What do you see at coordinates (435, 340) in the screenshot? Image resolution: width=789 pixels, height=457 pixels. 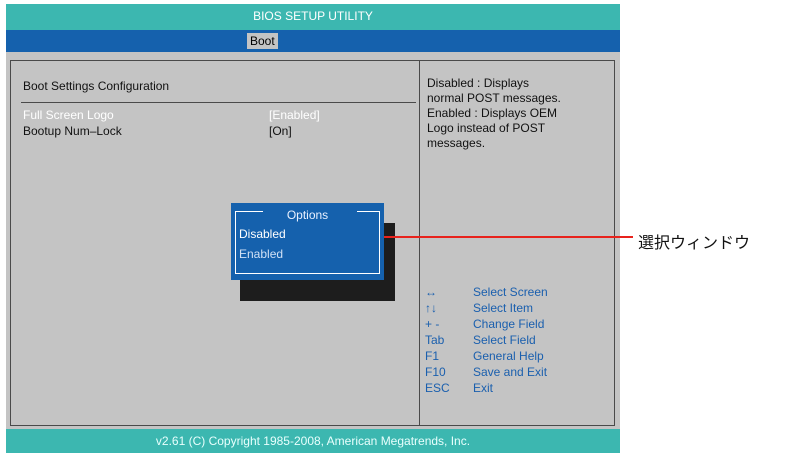 I see `key-name: Tab` at bounding box center [435, 340].